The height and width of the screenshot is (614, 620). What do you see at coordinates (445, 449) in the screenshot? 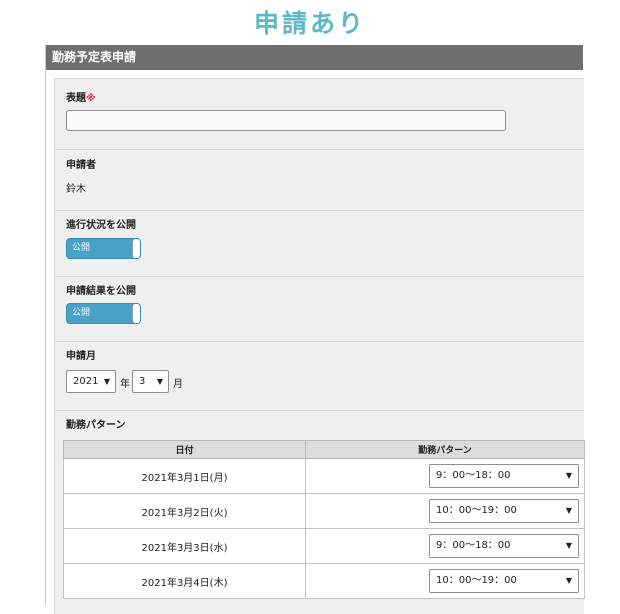
I see `column-header-pattern: 勤務パターン` at bounding box center [445, 449].